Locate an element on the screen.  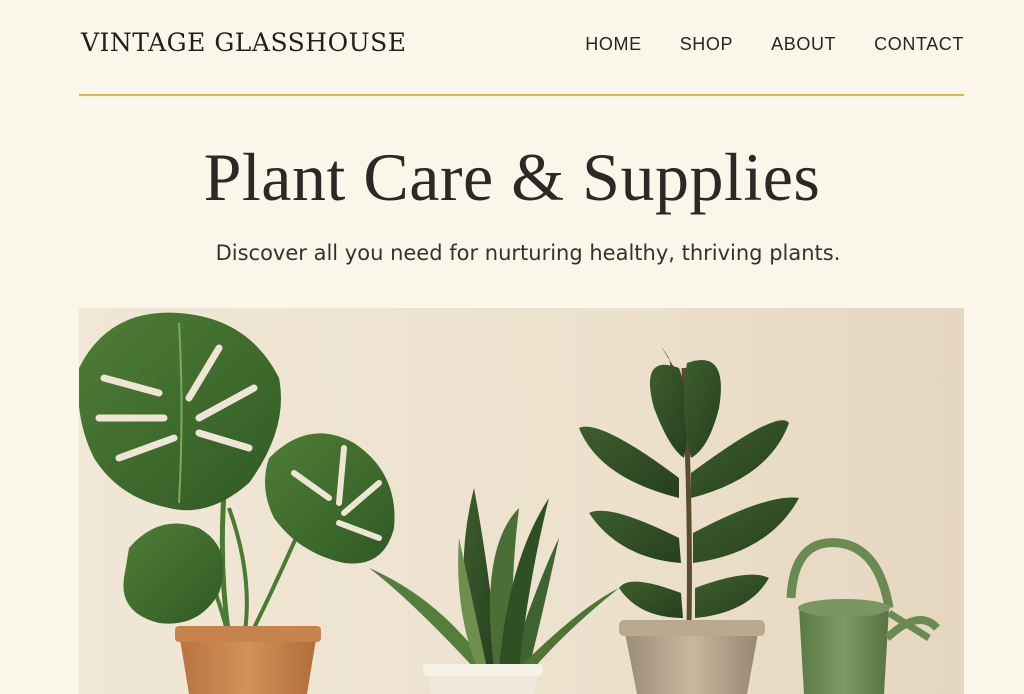
terracotta-pot is located at coordinates (248, 660).